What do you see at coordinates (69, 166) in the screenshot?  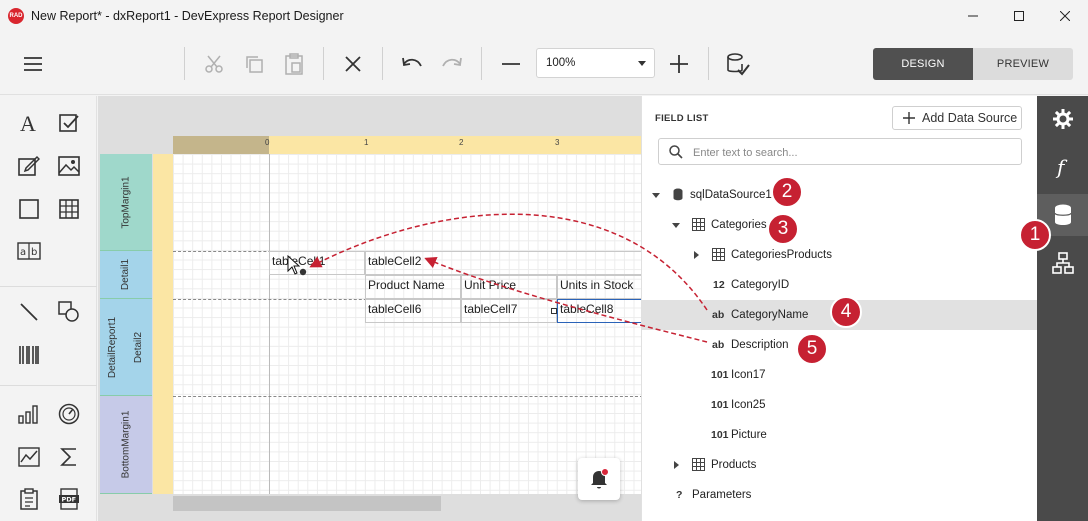 I see `picture-tool` at bounding box center [69, 166].